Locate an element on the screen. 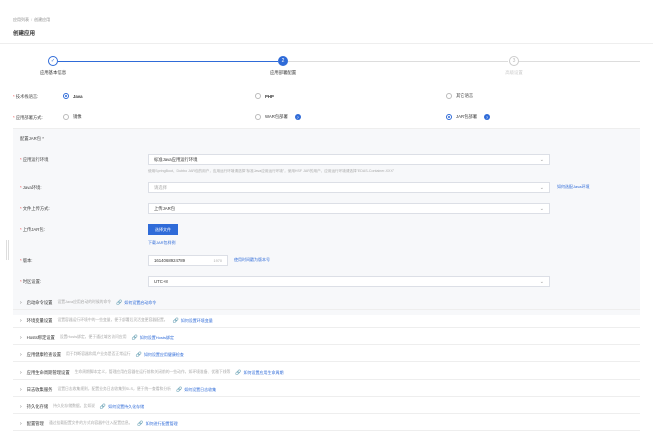  java-env-help-link: 如何选配Java环境 is located at coordinates (573, 187).